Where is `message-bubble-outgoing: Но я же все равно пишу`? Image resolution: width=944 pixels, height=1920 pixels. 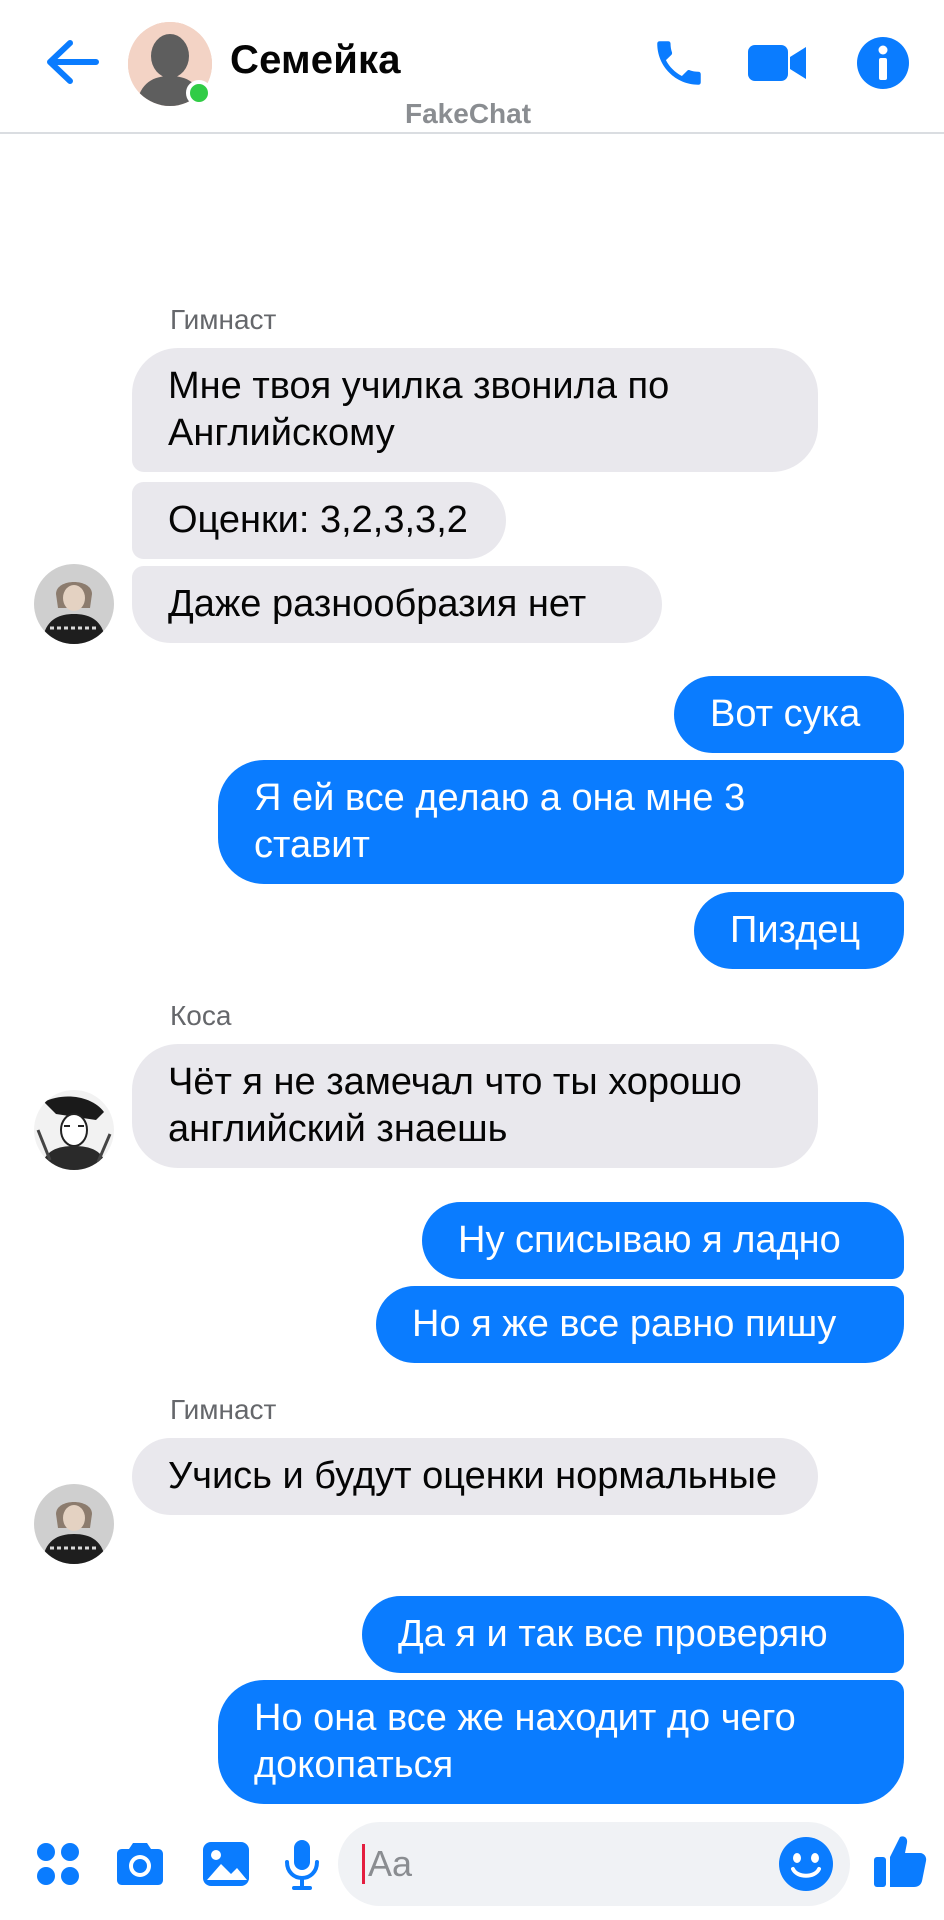
message-bubble-outgoing: Но я же все равно пишу is located at coordinates (640, 1324).